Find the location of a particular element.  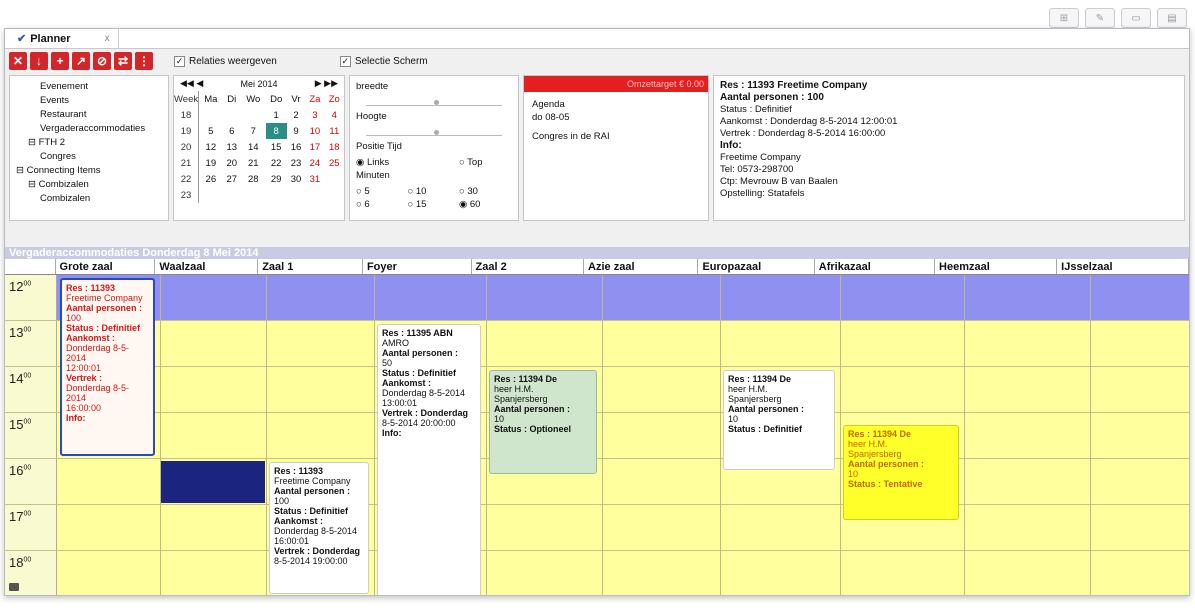

tree-item: ⊟ FTH 2 is located at coordinates (89, 143).